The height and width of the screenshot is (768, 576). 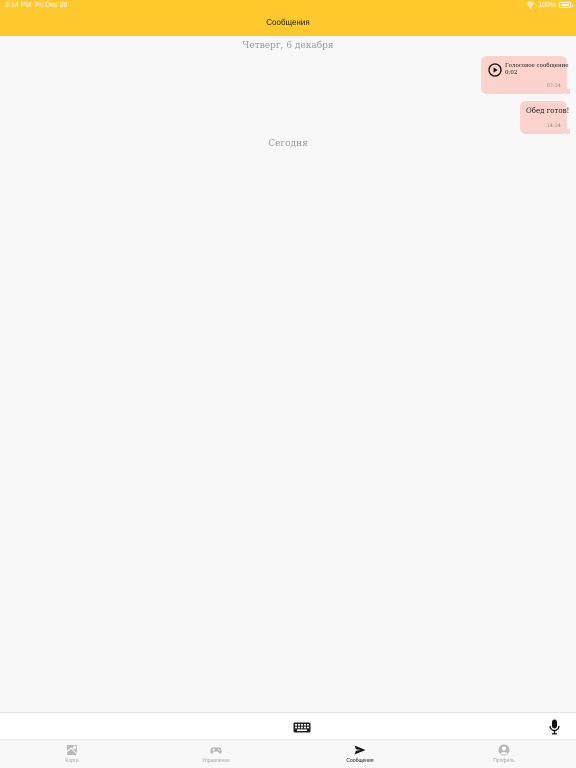 What do you see at coordinates (554, 727) in the screenshot?
I see `microphone-icon` at bounding box center [554, 727].